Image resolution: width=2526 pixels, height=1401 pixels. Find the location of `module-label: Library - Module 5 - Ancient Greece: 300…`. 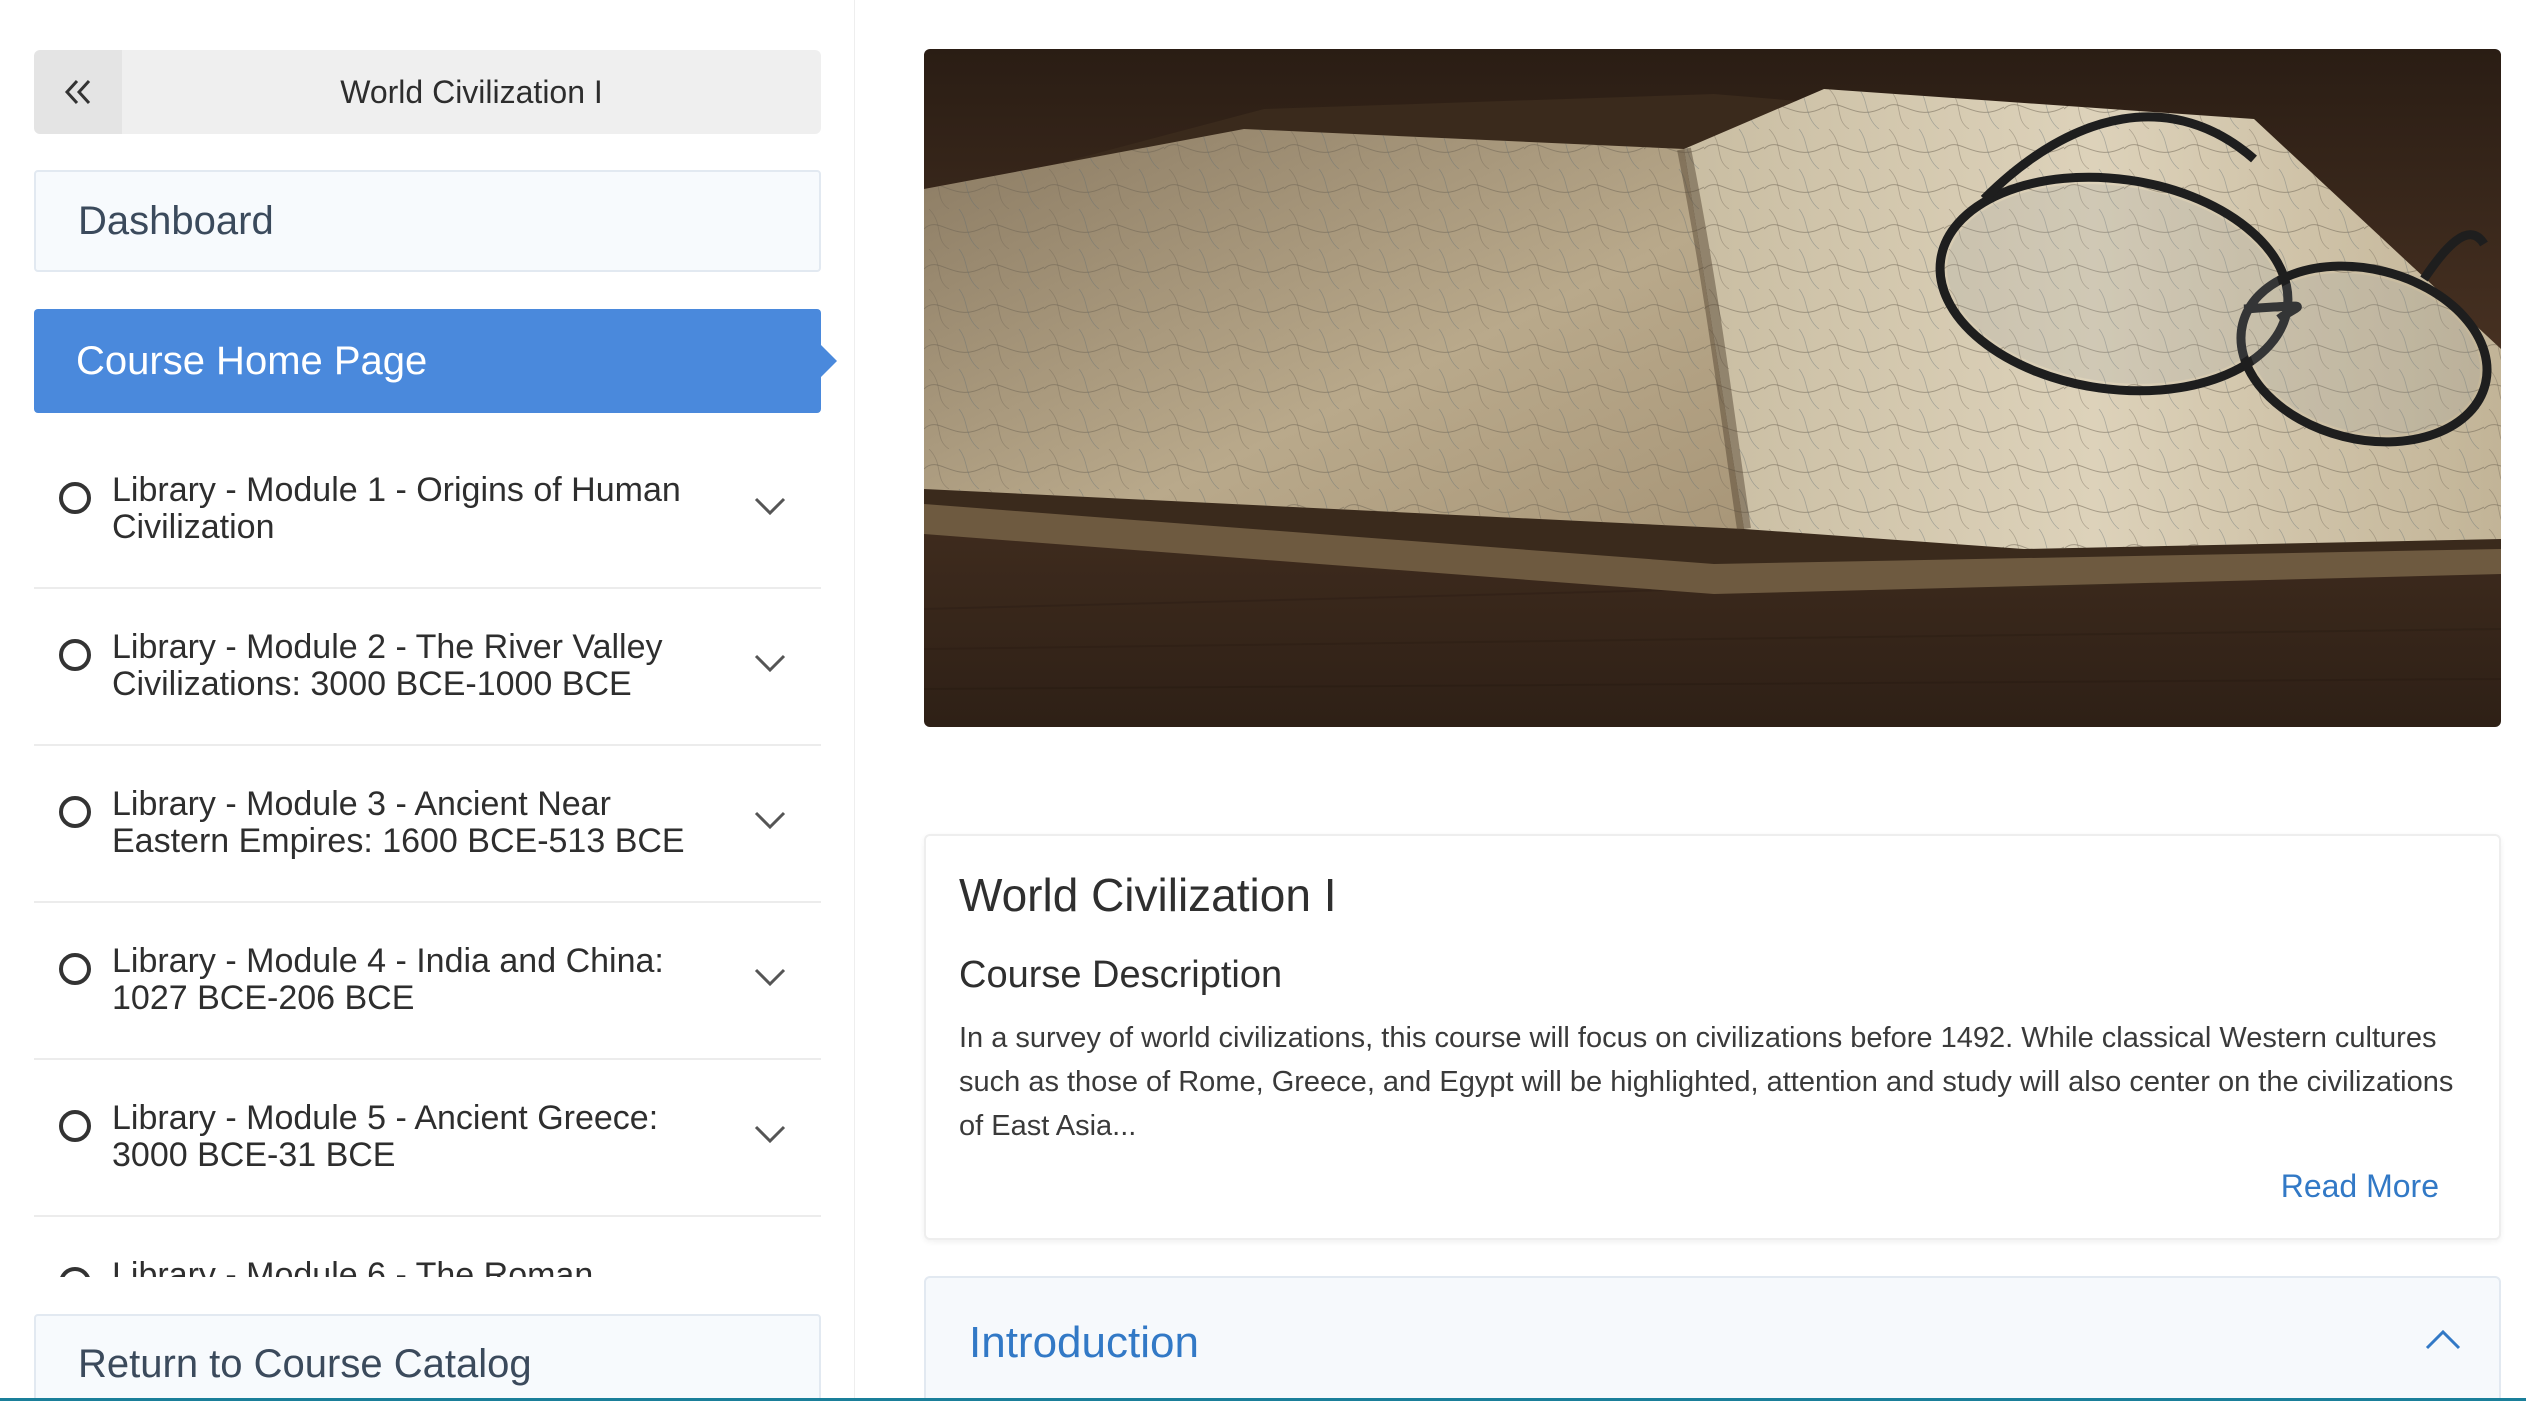

module-label: Library - Module 5 - Ancient Greece: 300… is located at coordinates (385, 1136).